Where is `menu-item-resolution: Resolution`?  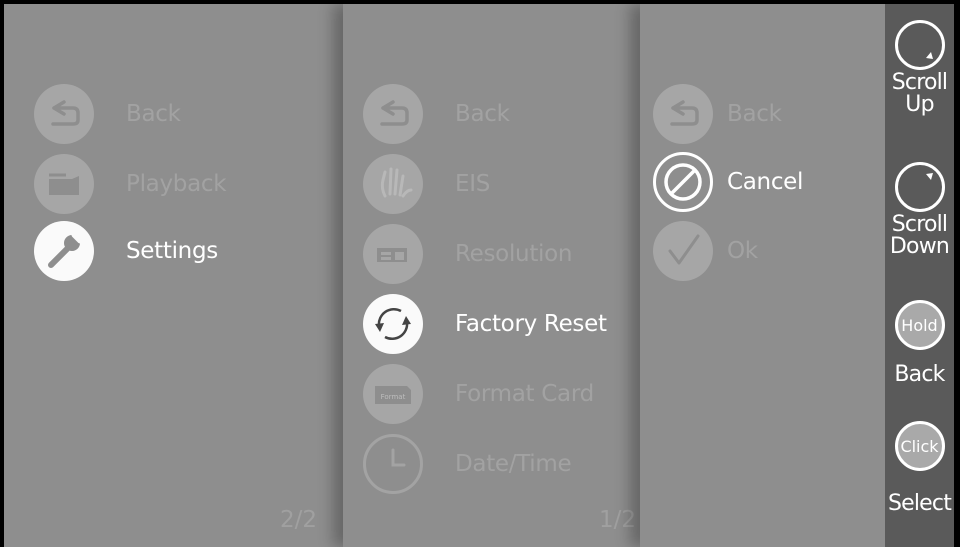
menu-item-resolution: Resolution is located at coordinates (467, 254).